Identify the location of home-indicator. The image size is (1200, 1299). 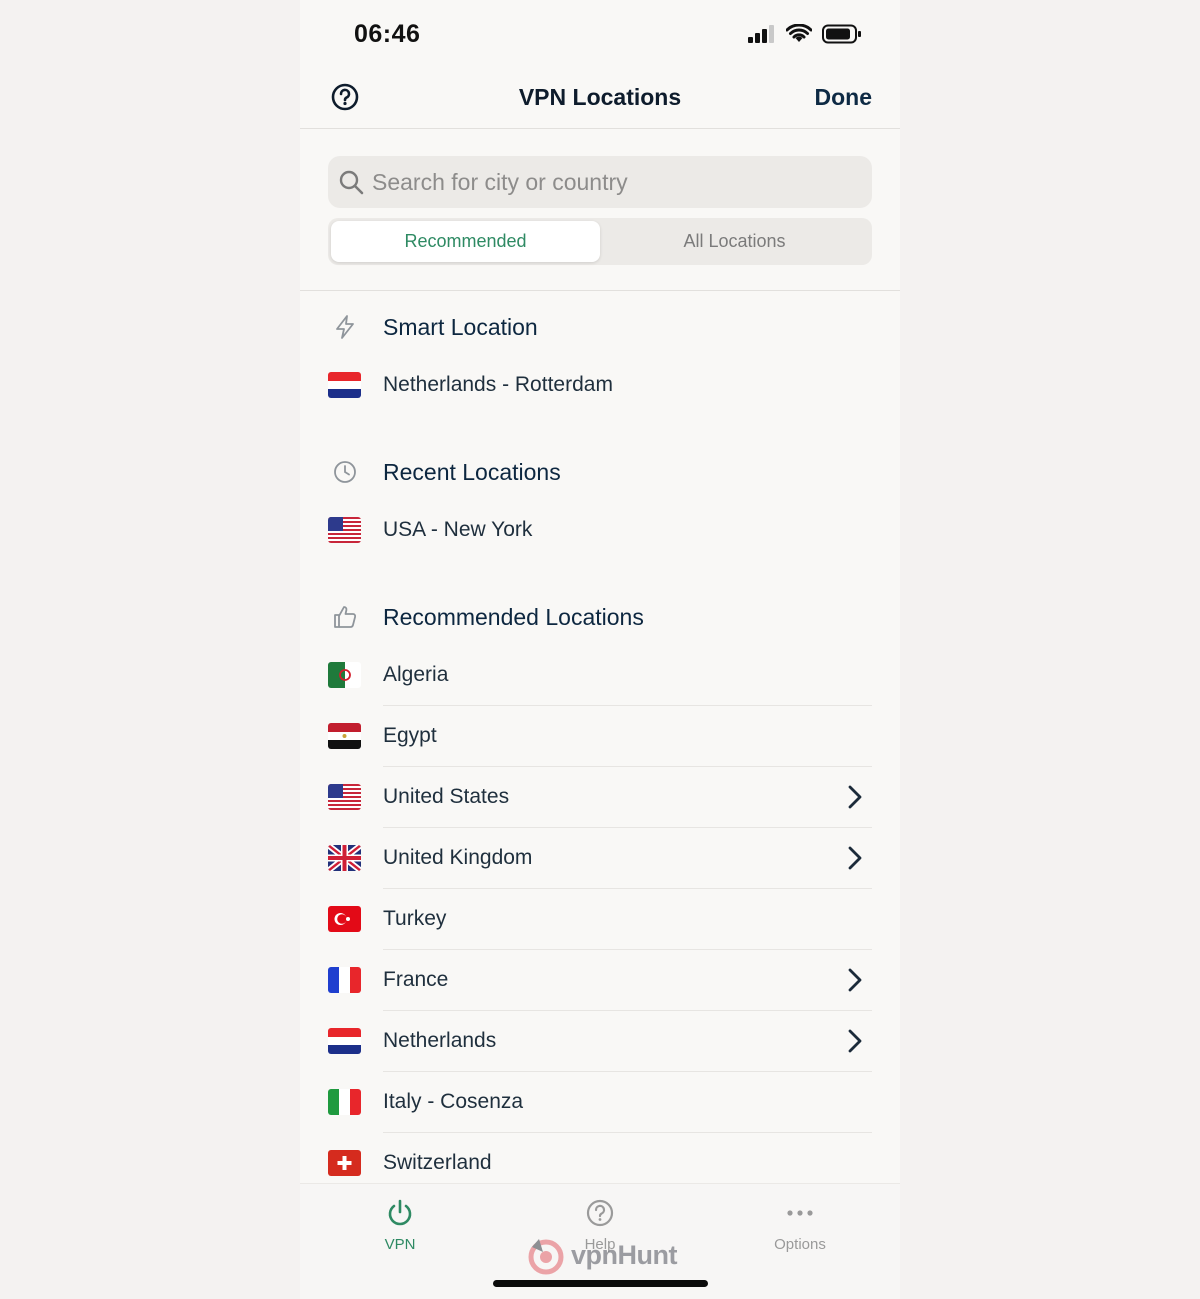
(600, 1283).